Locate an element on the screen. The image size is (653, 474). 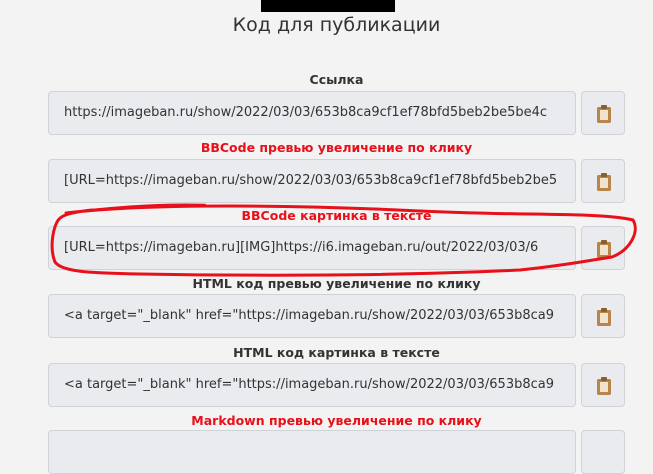
copy-markdown-preview-button is located at coordinates (603, 452).